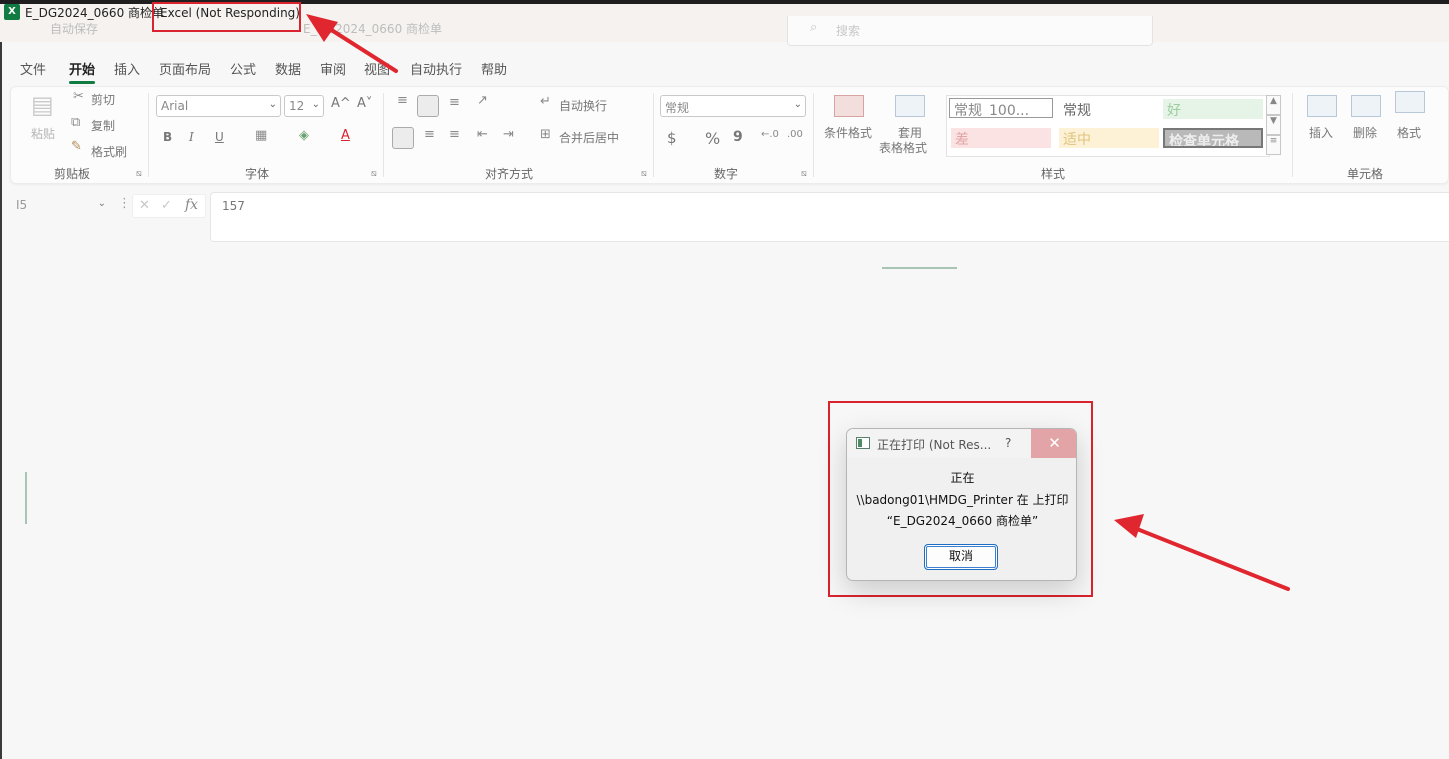  What do you see at coordinates (288, 68) in the screenshot?
I see `tab-data: 数据` at bounding box center [288, 68].